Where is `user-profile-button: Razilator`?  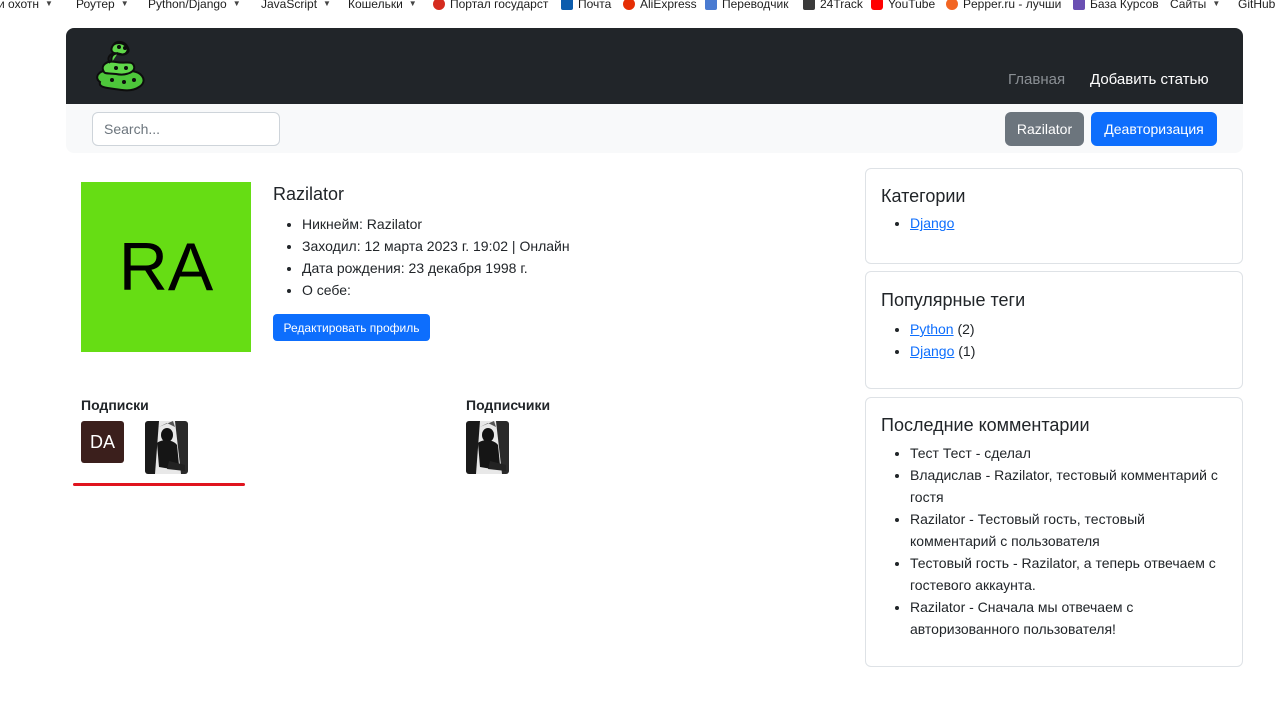 user-profile-button: Razilator is located at coordinates (1044, 129).